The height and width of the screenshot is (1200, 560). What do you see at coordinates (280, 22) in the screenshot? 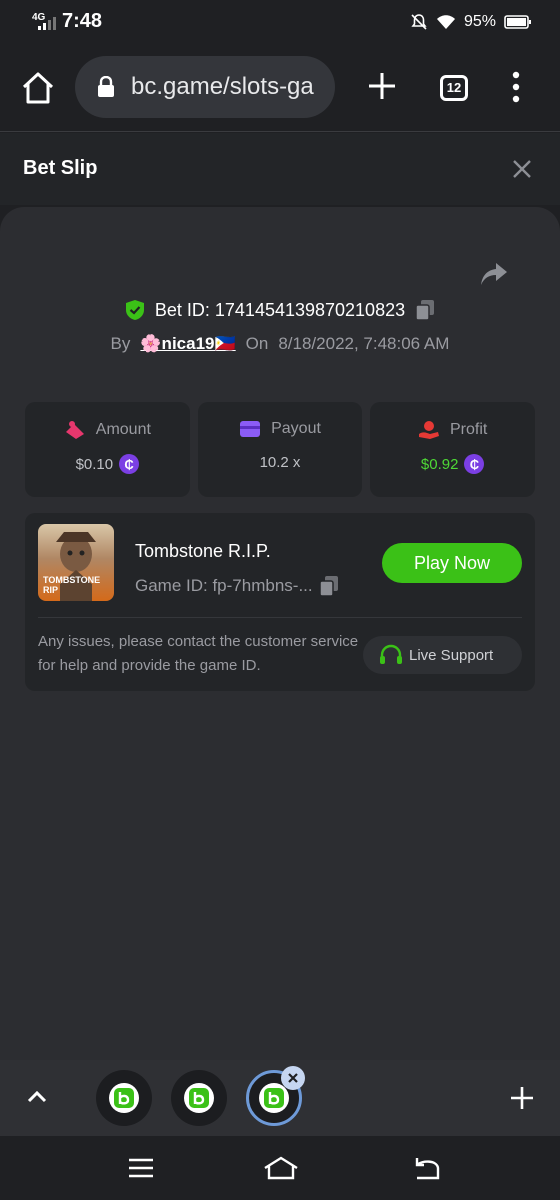
I see `status-bar: 4G 7:48 95%` at bounding box center [280, 22].